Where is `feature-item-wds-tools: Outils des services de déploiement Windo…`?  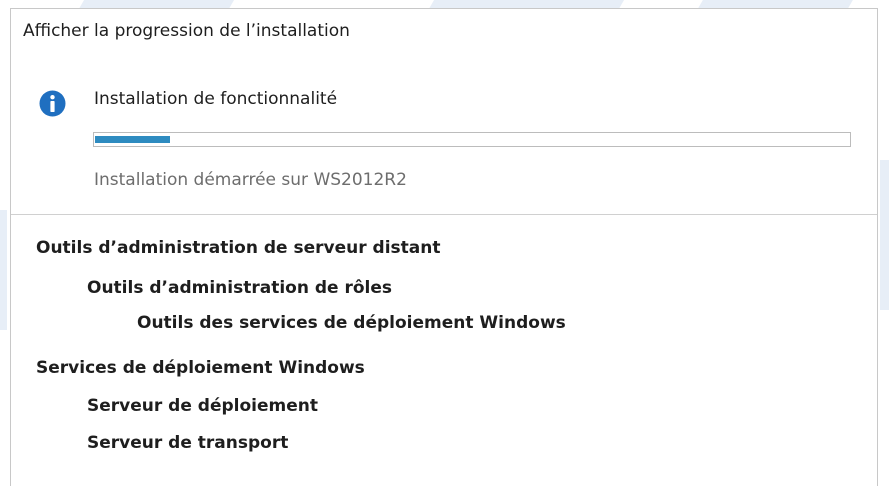
feature-item-wds-tools: Outils des services de déploiement Windo… is located at coordinates (351, 323).